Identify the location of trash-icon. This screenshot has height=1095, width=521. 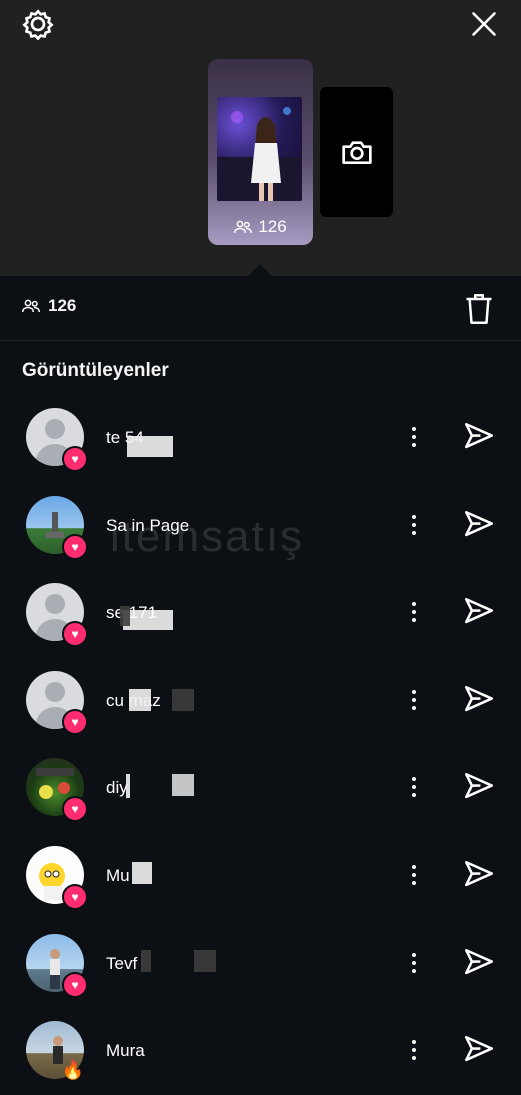
(479, 309).